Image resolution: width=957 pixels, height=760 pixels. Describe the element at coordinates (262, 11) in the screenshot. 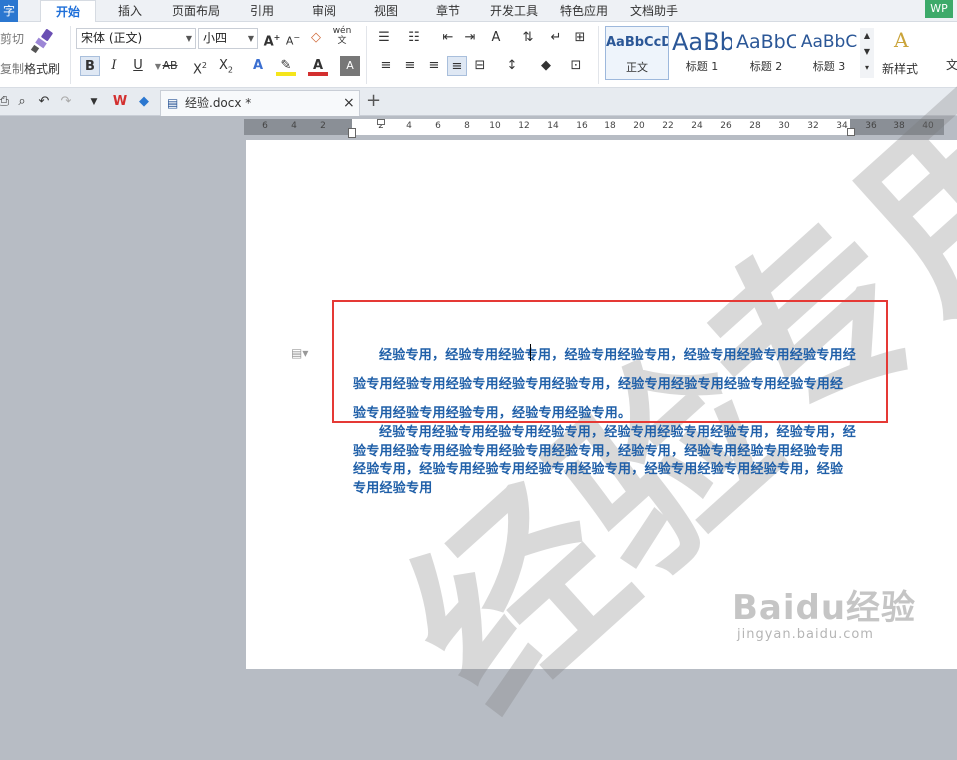

I see `tab-references: 引用` at that location.